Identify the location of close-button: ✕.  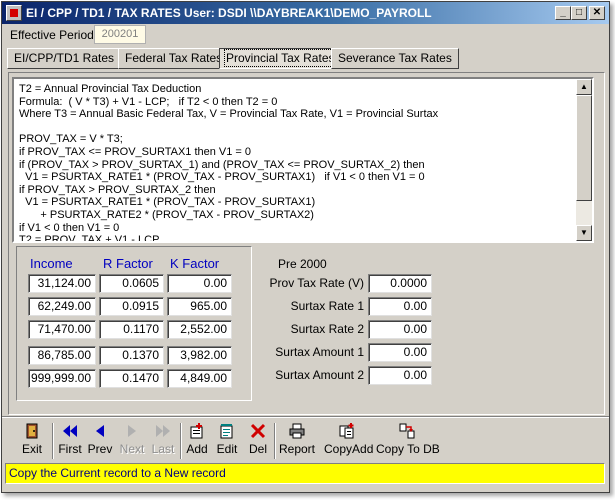
(597, 13).